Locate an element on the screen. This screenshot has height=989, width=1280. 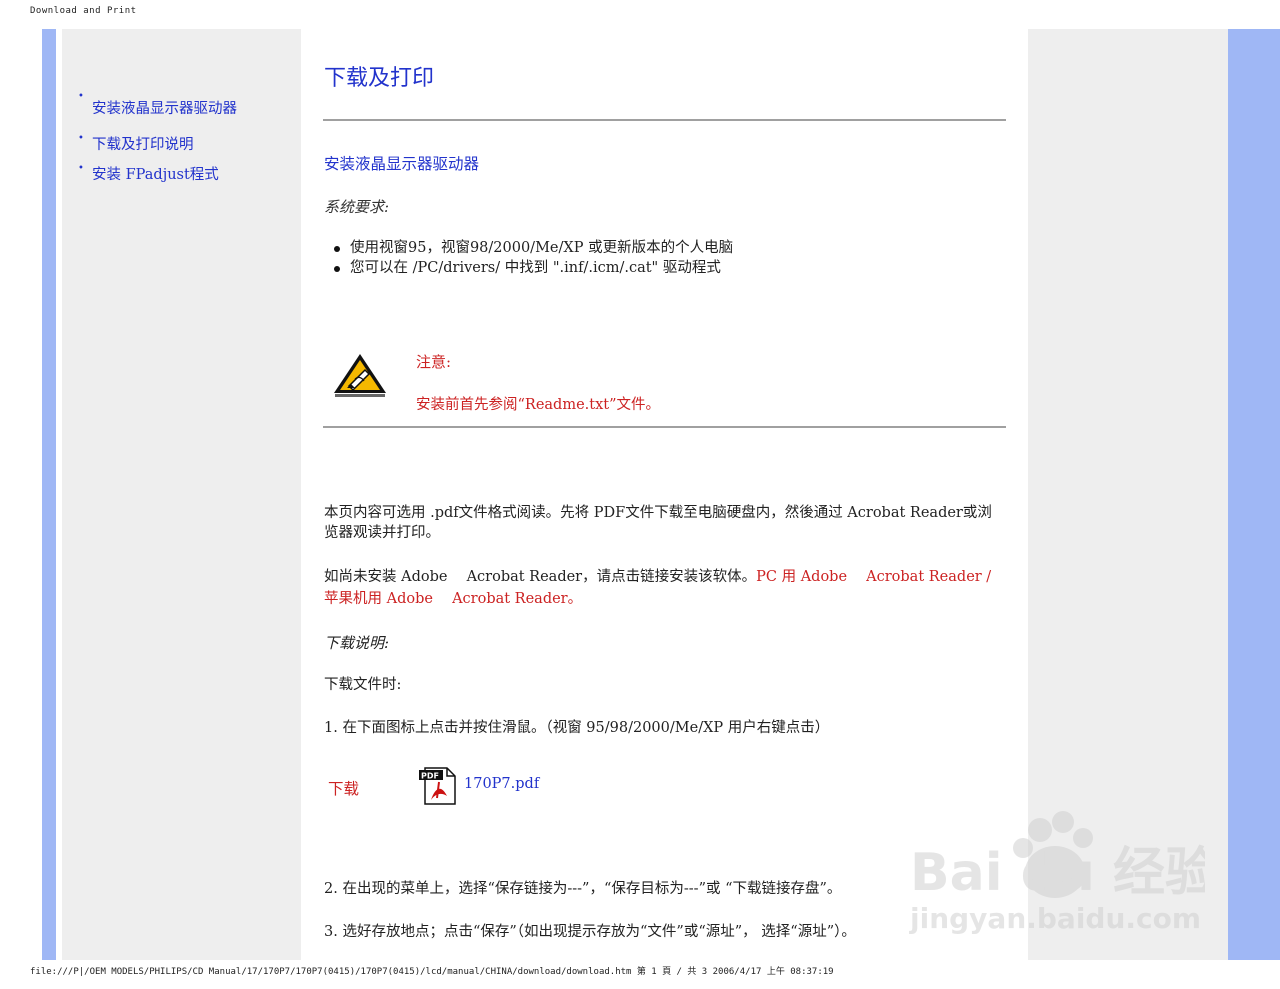
right-blue-border is located at coordinates (1254, 494).